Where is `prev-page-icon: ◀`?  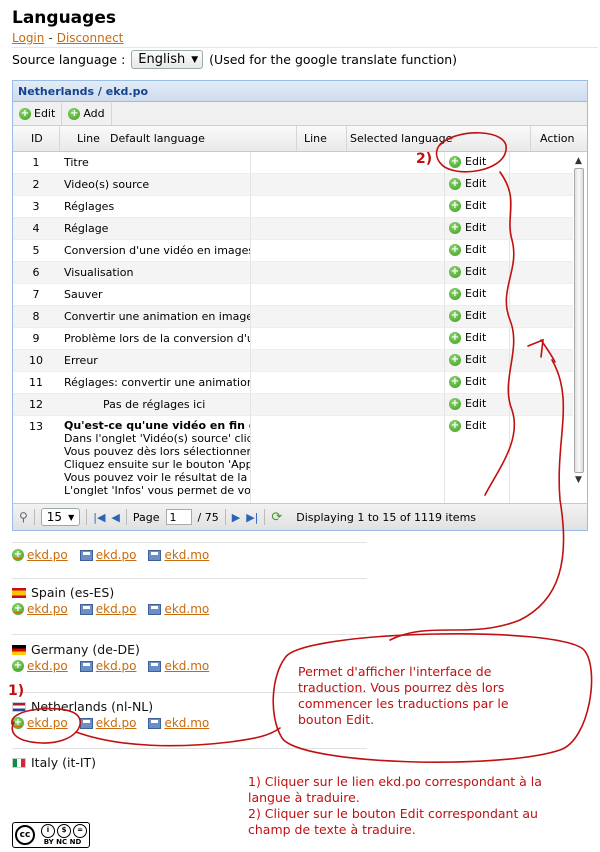
prev-page-icon: ◀ is located at coordinates (115, 517).